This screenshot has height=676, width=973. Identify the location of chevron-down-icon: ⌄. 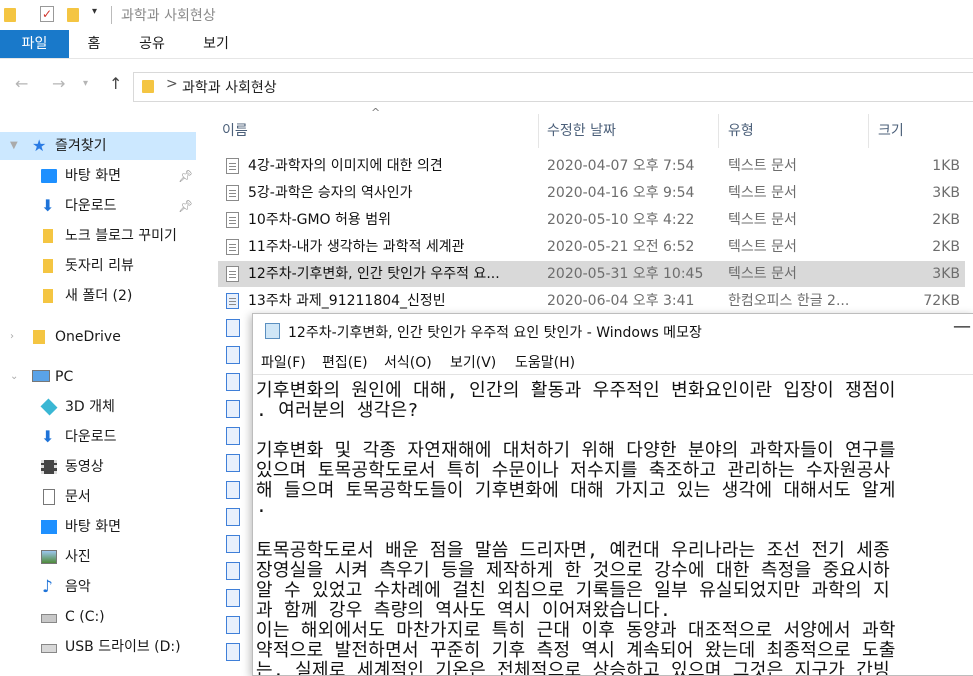
(14, 377).